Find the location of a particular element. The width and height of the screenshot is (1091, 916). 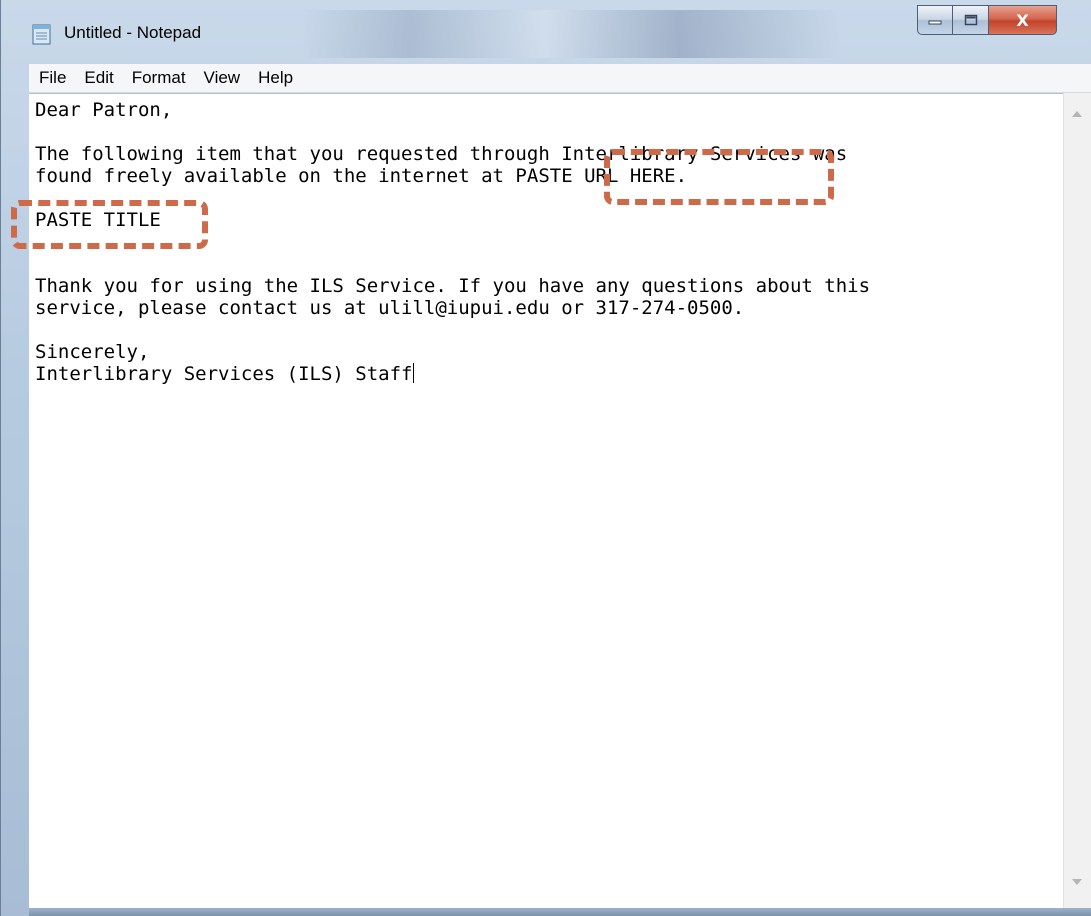

window-bottom-border is located at coordinates (560, 912).